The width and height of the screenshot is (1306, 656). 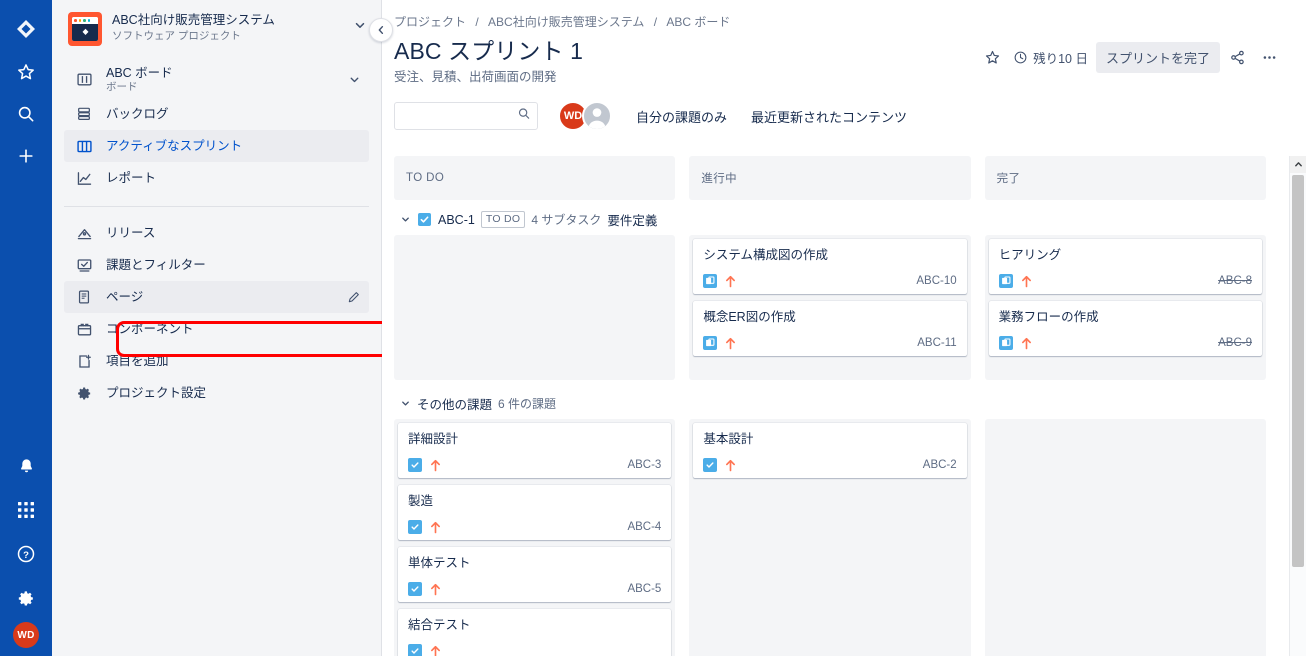 I want to click on sidebar-item-pages: ページ, so click(x=216, y=297).